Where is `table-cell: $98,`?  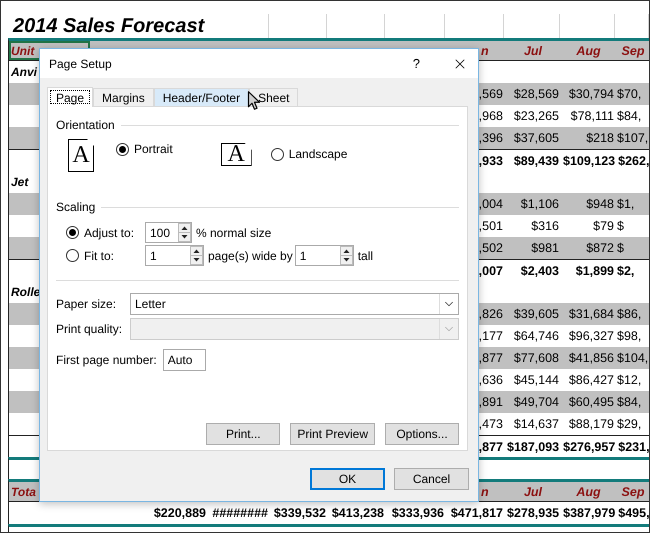
table-cell: $98, is located at coordinates (629, 336).